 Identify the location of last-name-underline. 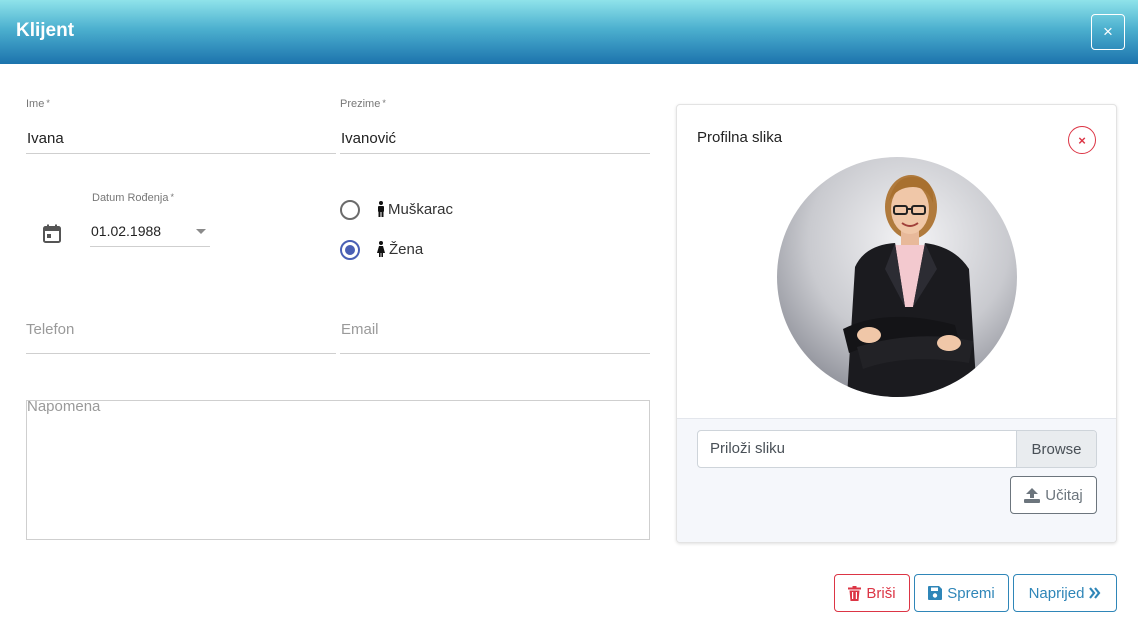
(495, 153).